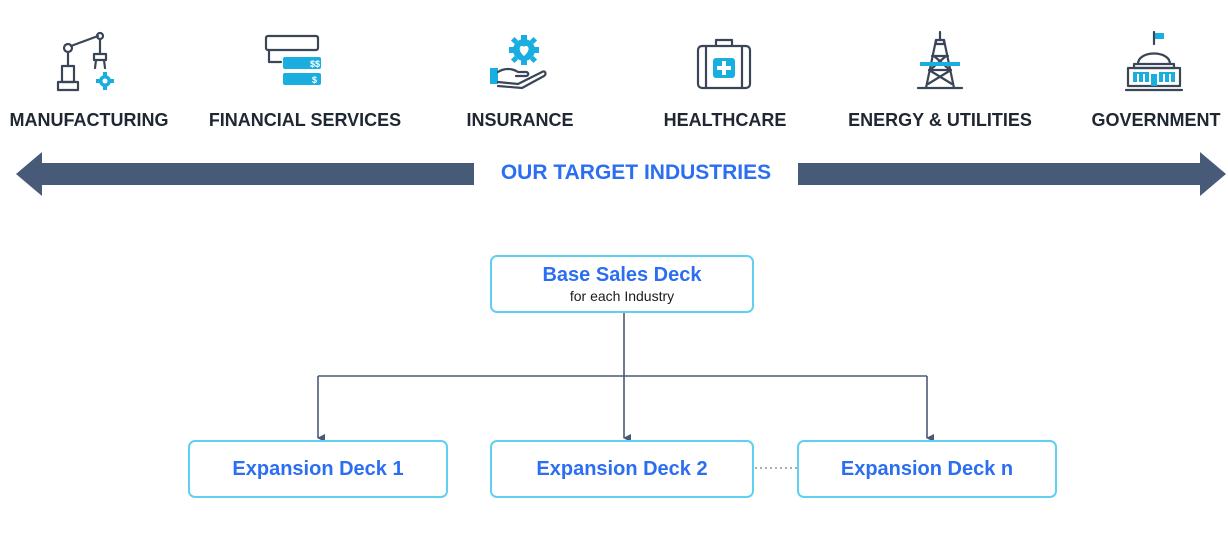 The width and height of the screenshot is (1228, 539). Describe the element at coordinates (927, 469) in the screenshot. I see `expansion-deck-n-box: Expansion Deck n` at that location.